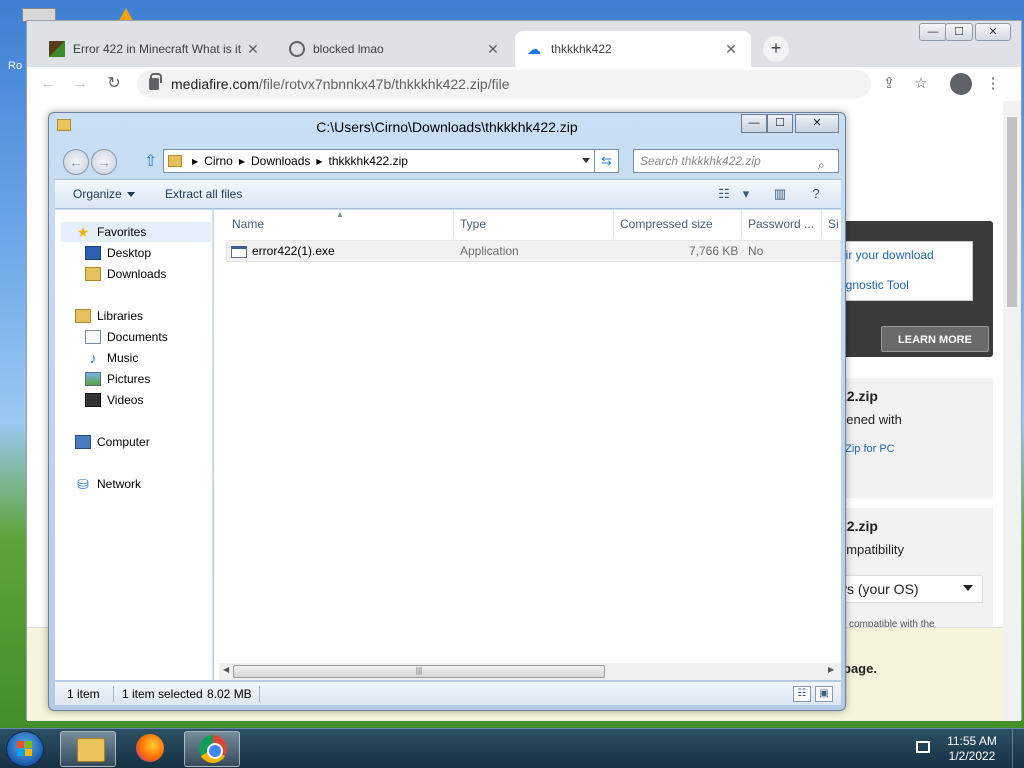  I want to click on preview-pane-icon: ▥, so click(780, 194).